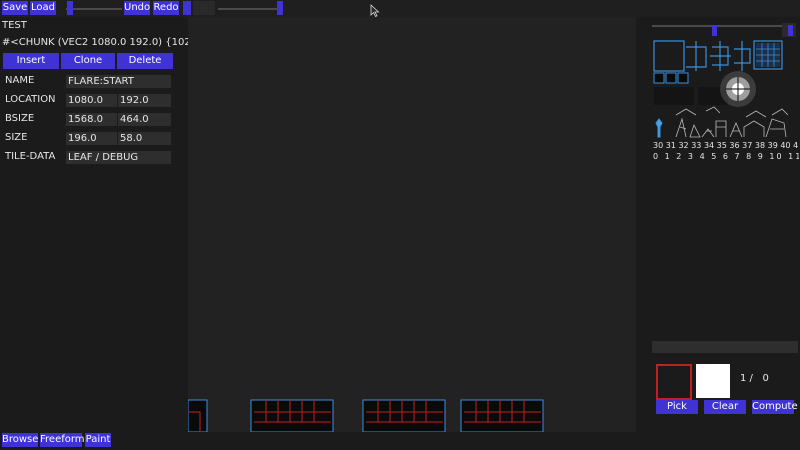 The height and width of the screenshot is (450, 800). I want to click on palette-index-40: 40, so click(785, 145).